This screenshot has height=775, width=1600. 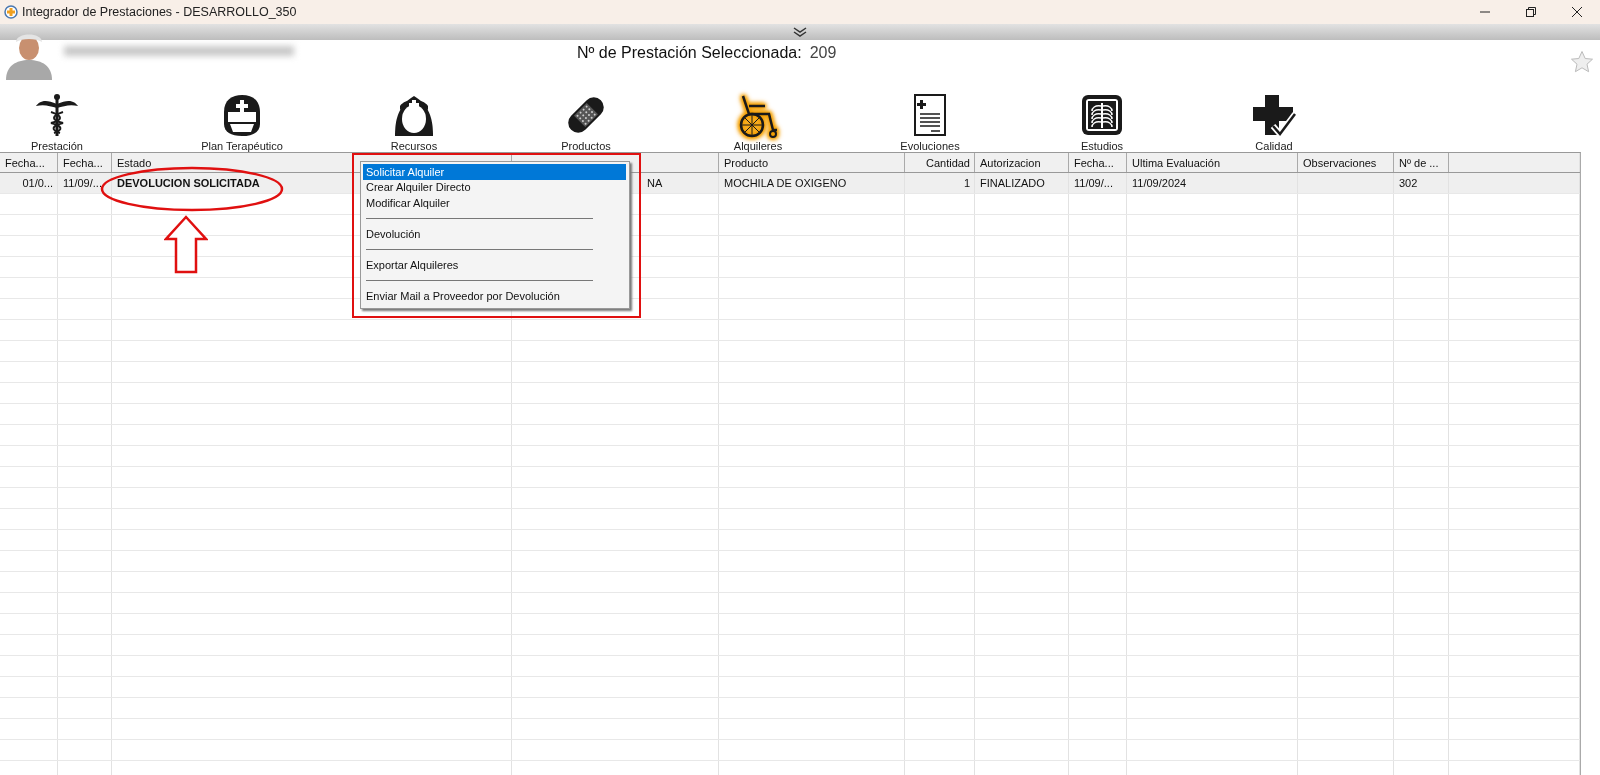 What do you see at coordinates (689, 53) in the screenshot?
I see `selection-label: Nº de Prestación Seleccionada:` at bounding box center [689, 53].